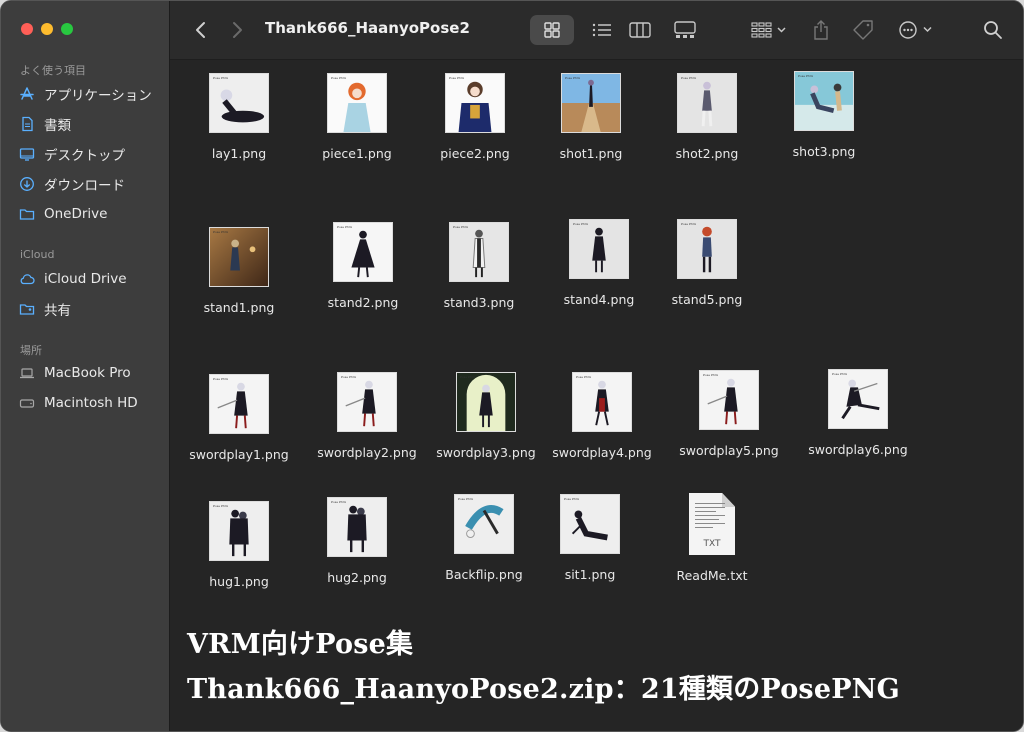  Describe the element at coordinates (27, 373) in the screenshot. I see `laptop-icon` at that location.